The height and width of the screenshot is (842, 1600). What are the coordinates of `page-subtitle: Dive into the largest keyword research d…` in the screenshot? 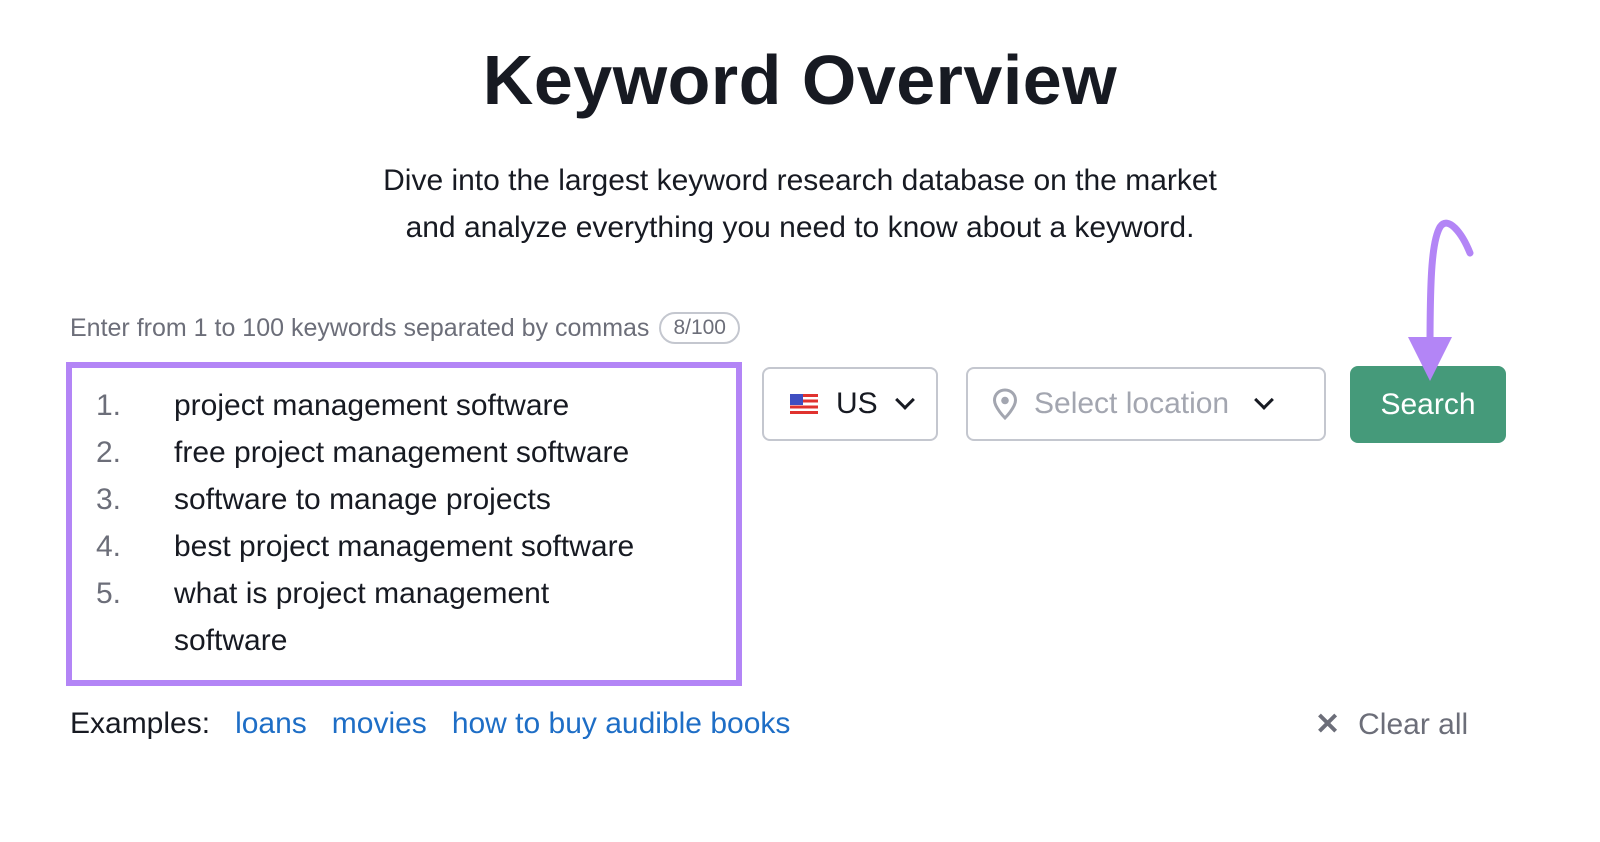 It's located at (800, 204).